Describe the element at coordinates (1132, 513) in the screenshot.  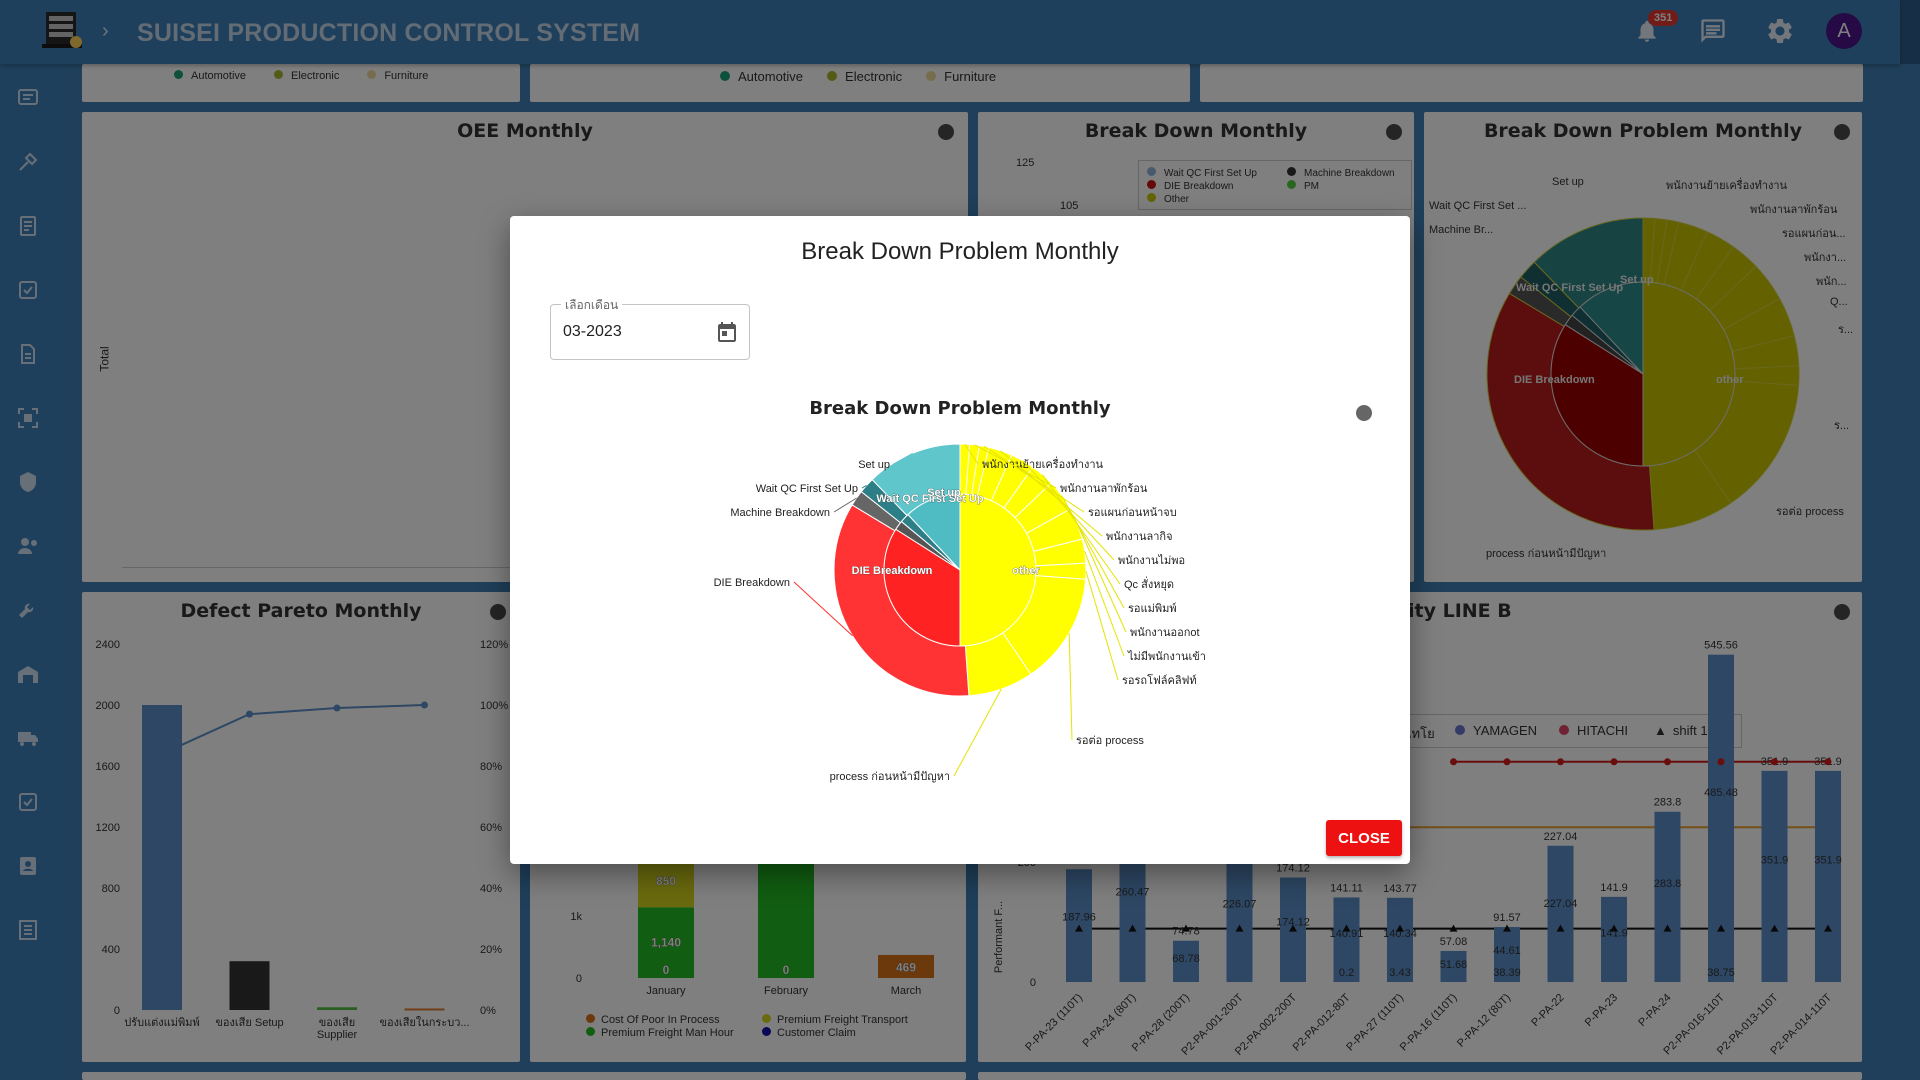
I see `pie-outer-label: รอแผนก่อนหน้าจบ` at that location.